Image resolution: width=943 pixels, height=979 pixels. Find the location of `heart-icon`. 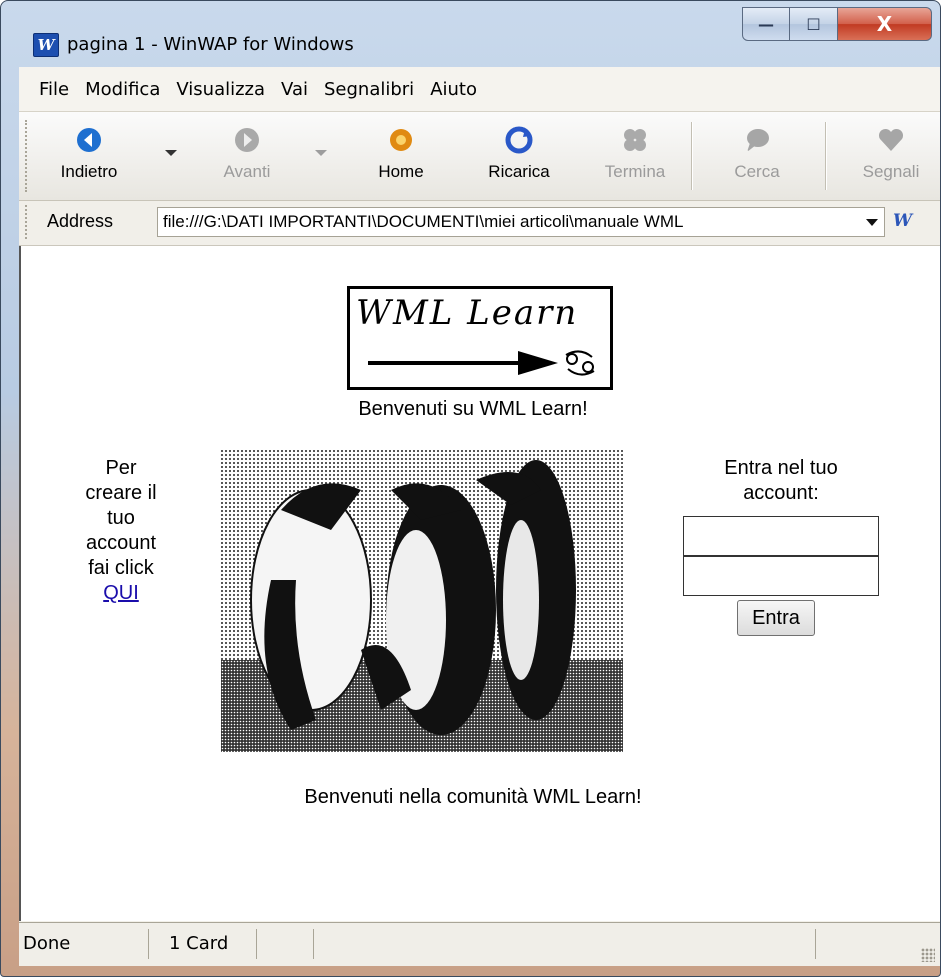

heart-icon is located at coordinates (891, 139).